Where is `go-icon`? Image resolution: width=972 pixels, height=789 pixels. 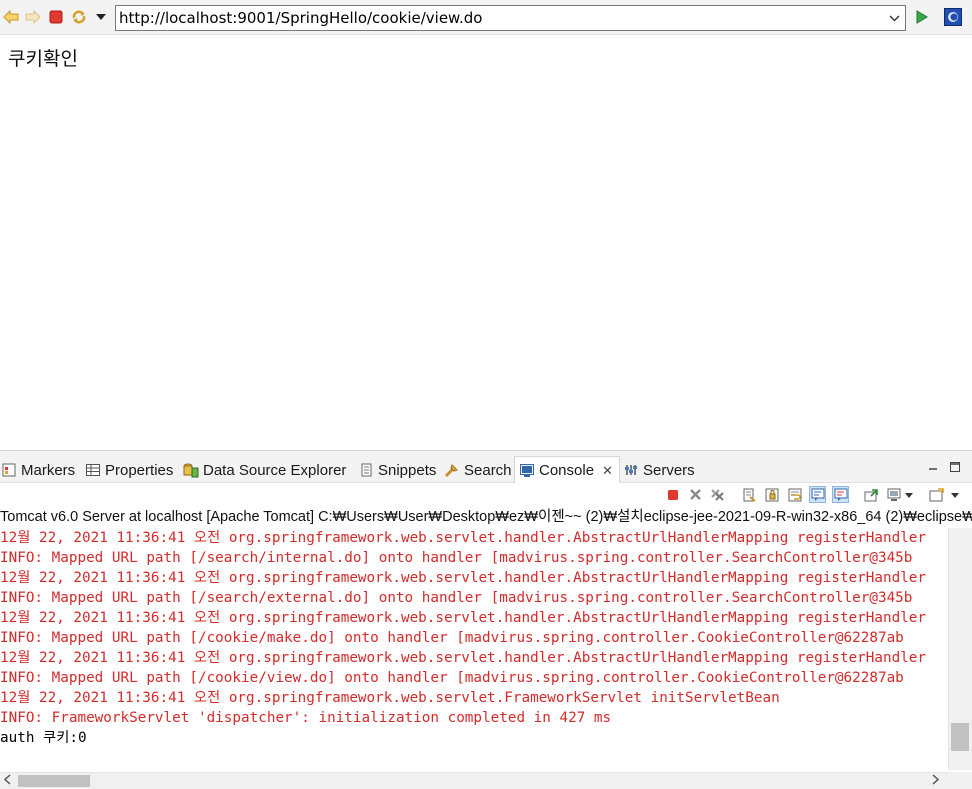
go-icon is located at coordinates (922, 17).